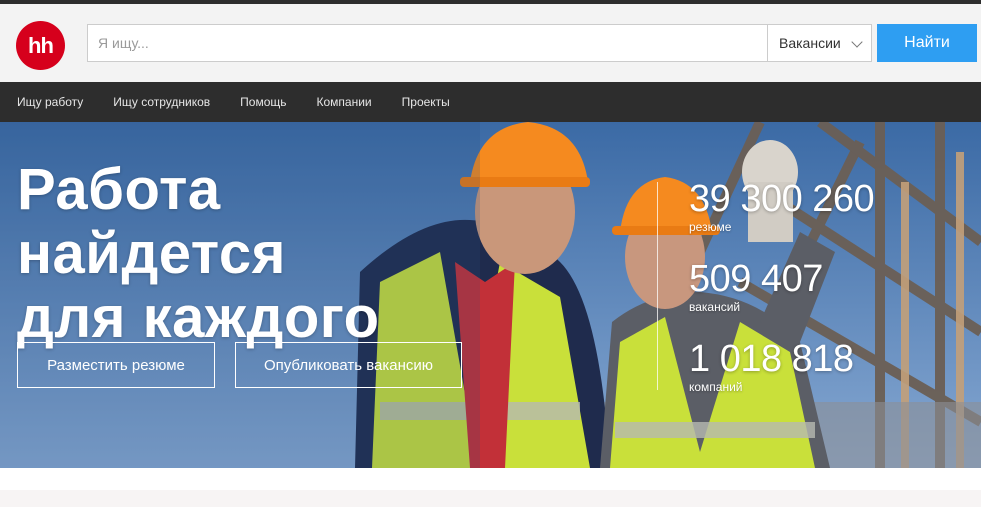 The height and width of the screenshot is (507, 981). I want to click on hero-title-line1: Работа найдется, so click(151, 221).